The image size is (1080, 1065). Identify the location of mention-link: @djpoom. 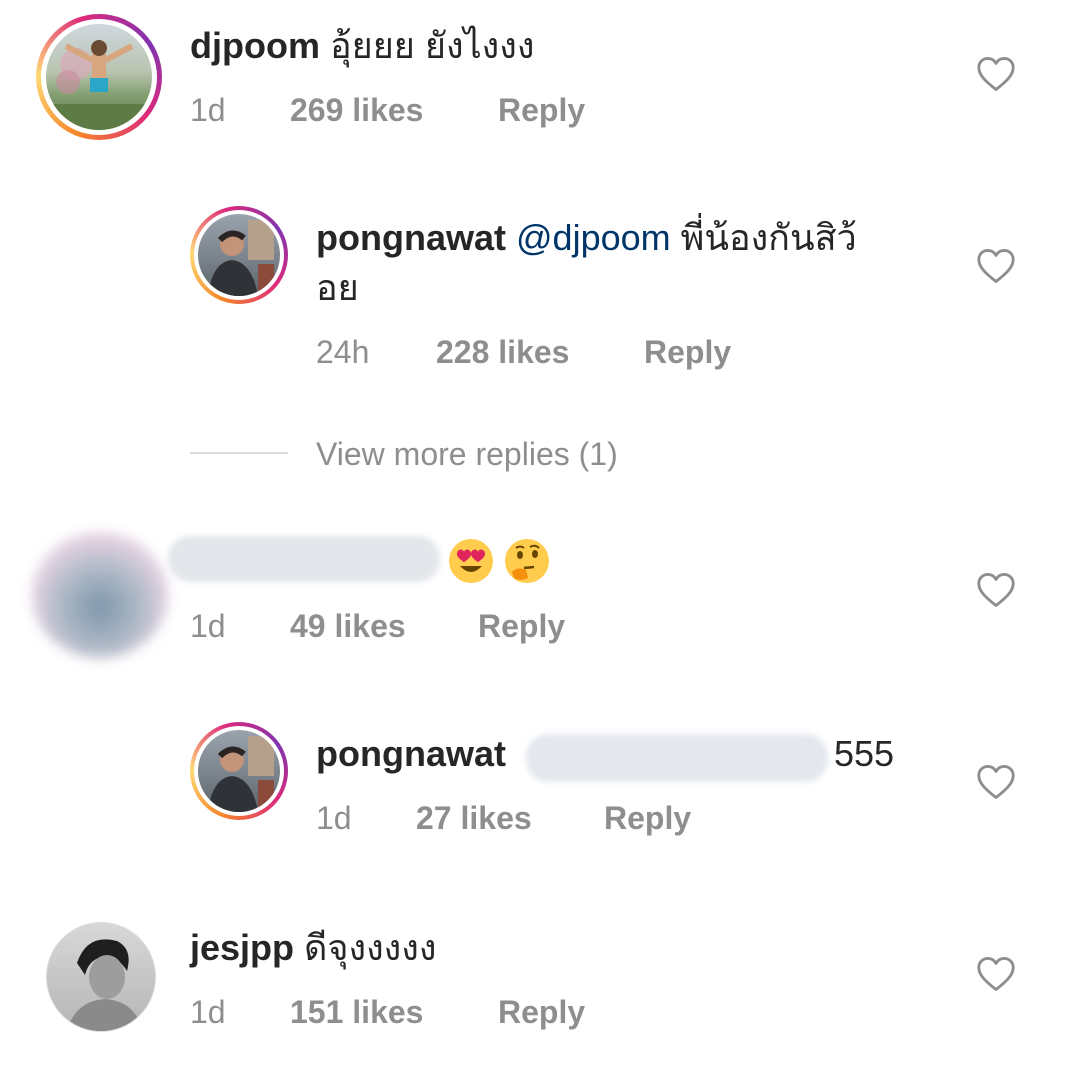
(593, 237).